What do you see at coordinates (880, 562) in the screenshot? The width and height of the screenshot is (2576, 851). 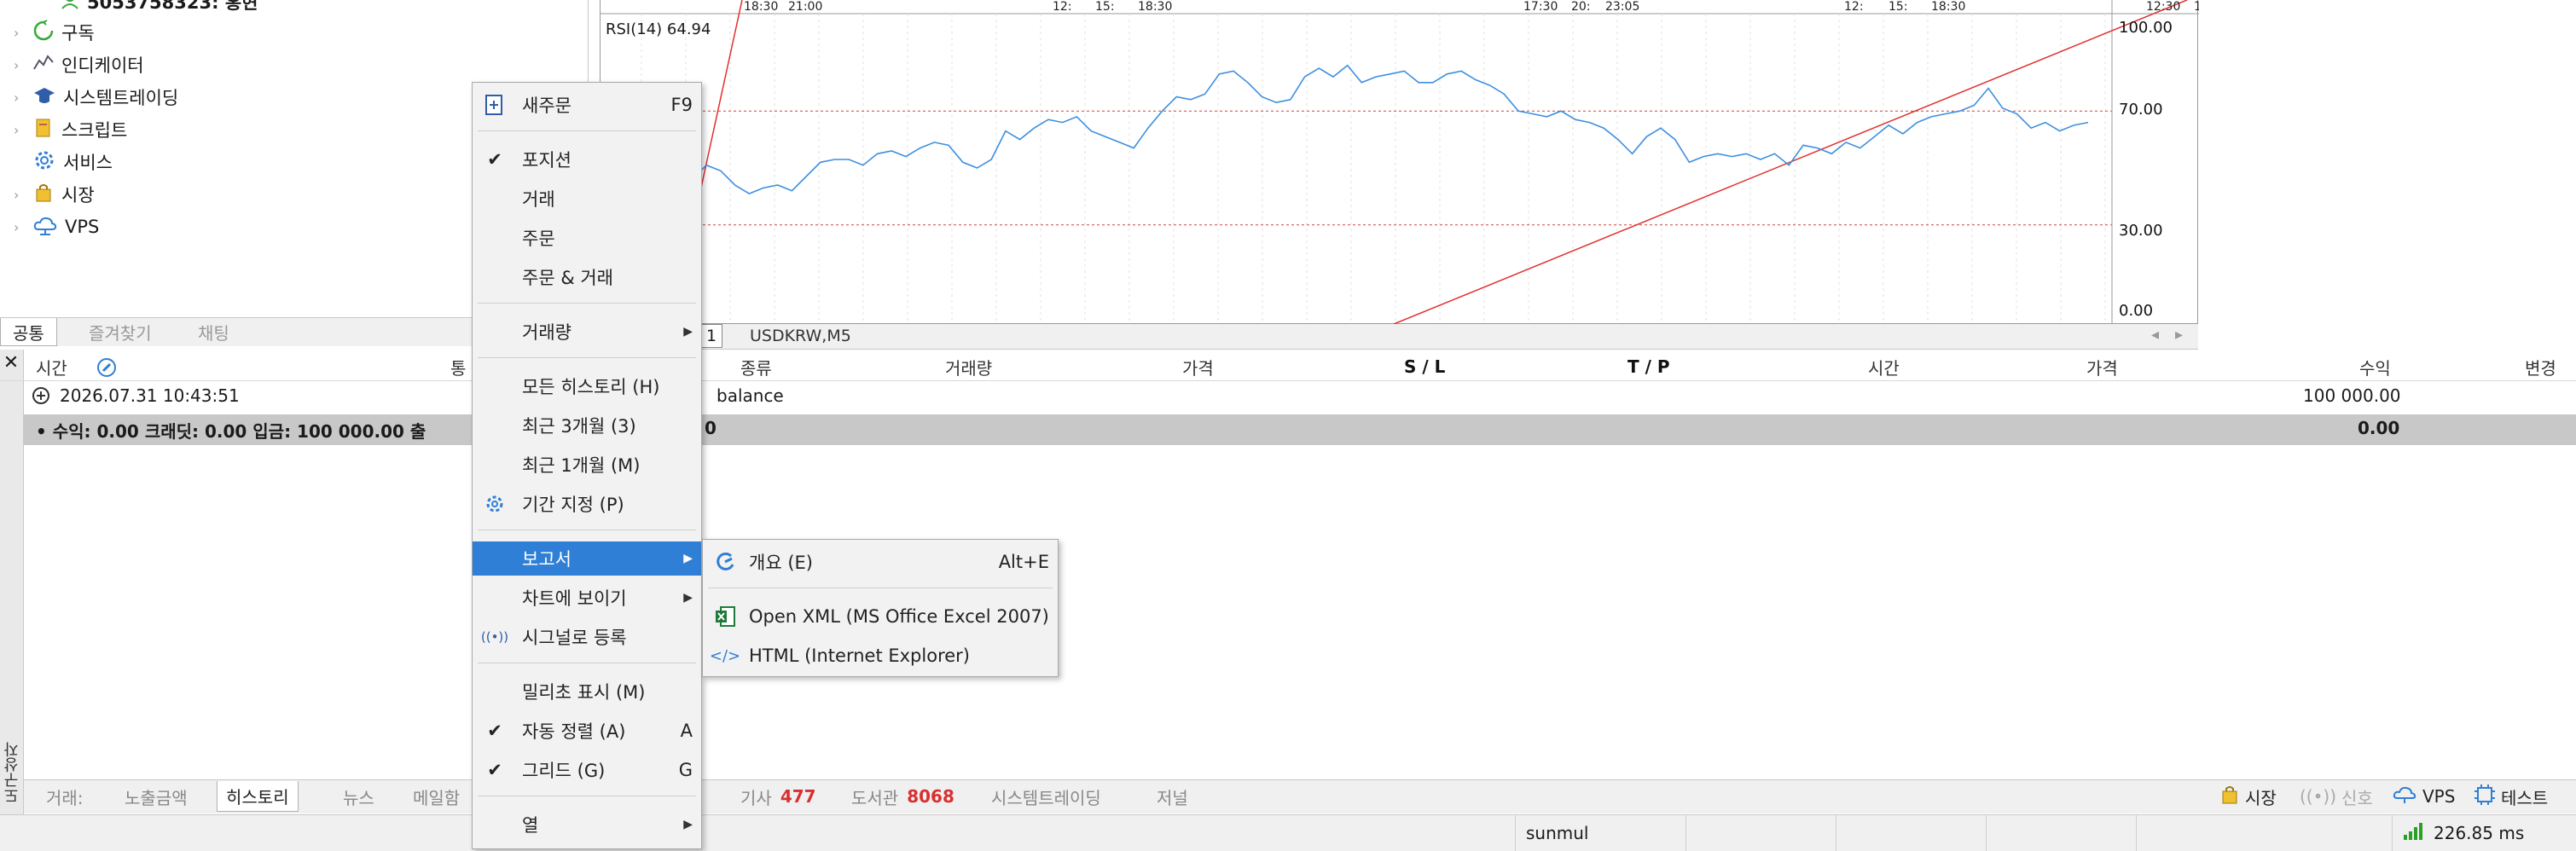 I see `menu-item-report-overview: 개요 (E) Alt+E` at bounding box center [880, 562].